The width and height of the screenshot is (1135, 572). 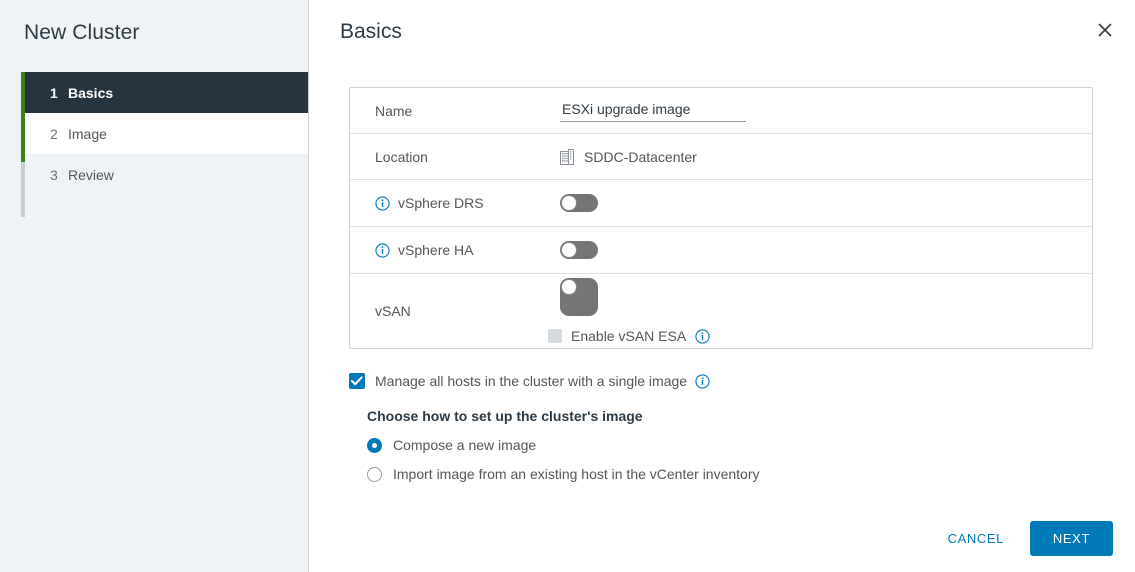 What do you see at coordinates (393, 311) in the screenshot?
I see `label-vsan: vSAN` at bounding box center [393, 311].